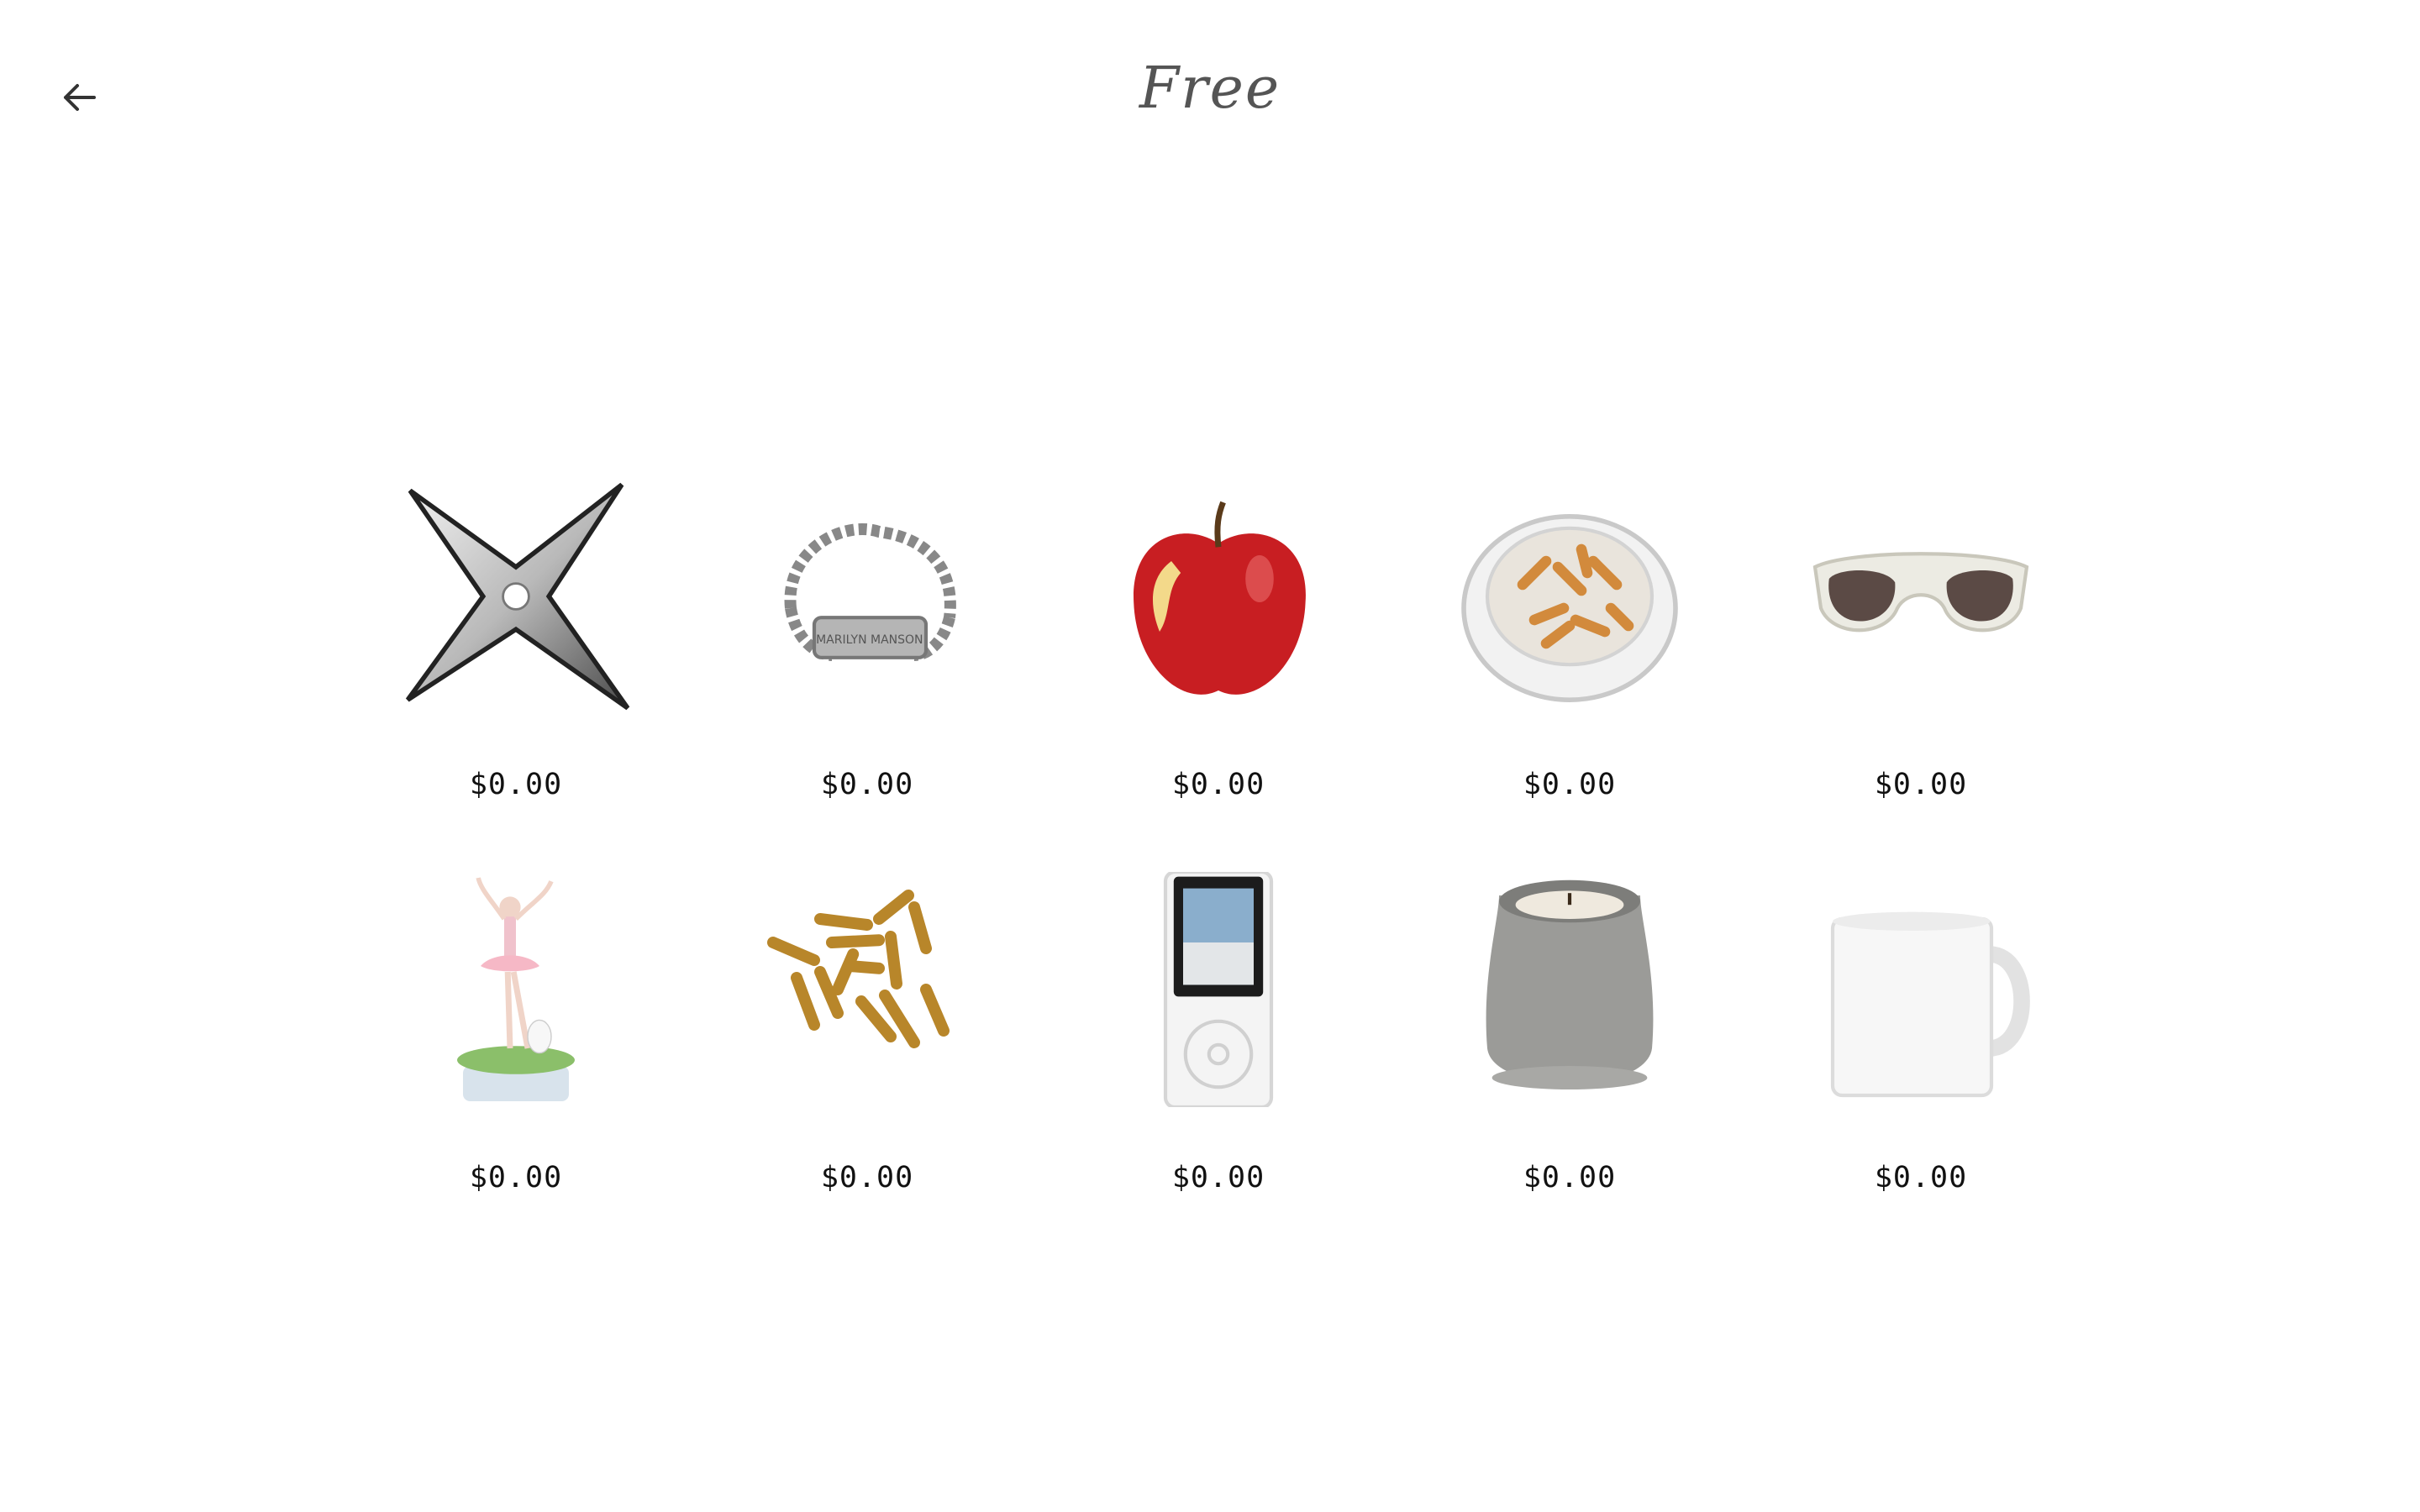  I want to click on product-card: MARILYN MANSON $0.00, so click(868, 667).